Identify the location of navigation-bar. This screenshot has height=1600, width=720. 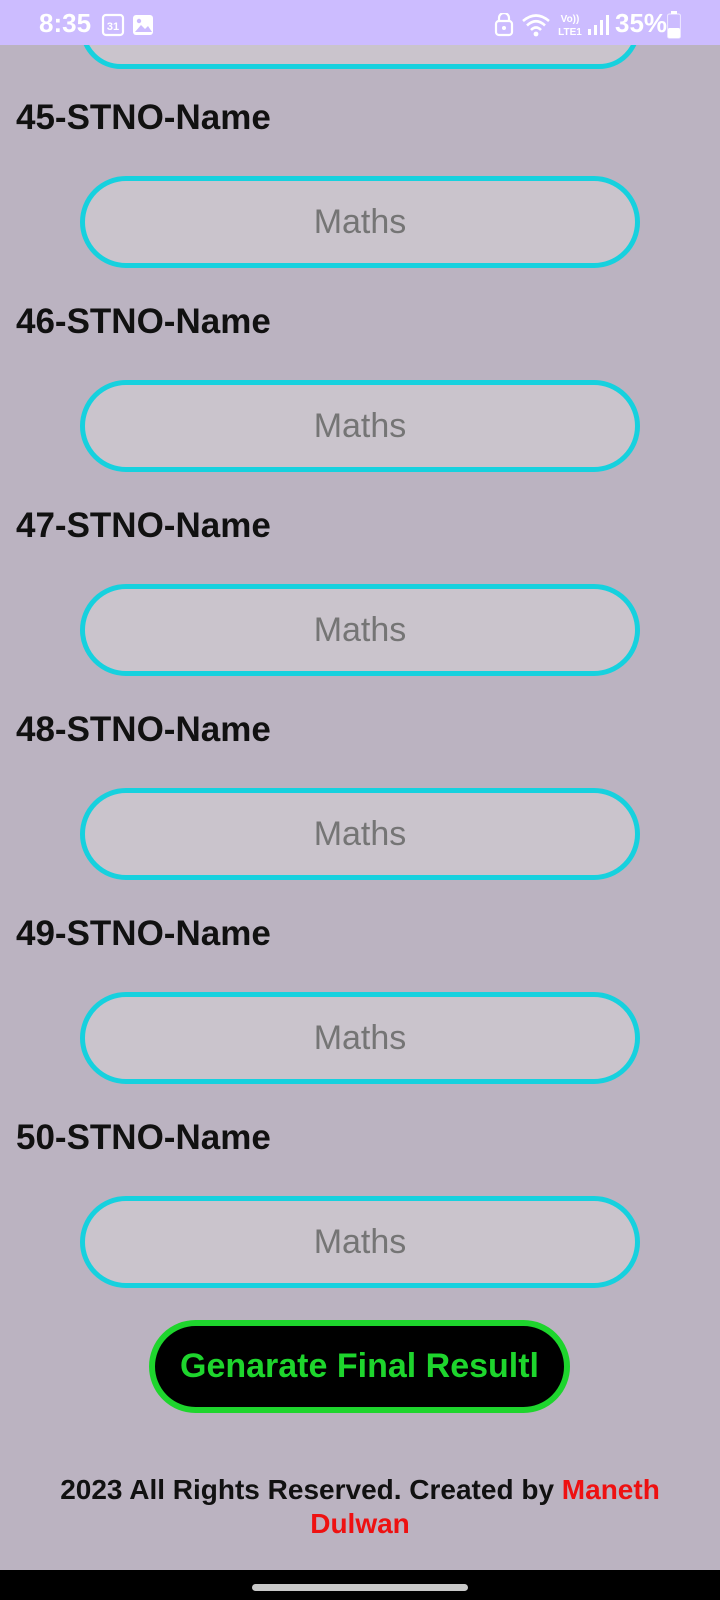
(360, 1585).